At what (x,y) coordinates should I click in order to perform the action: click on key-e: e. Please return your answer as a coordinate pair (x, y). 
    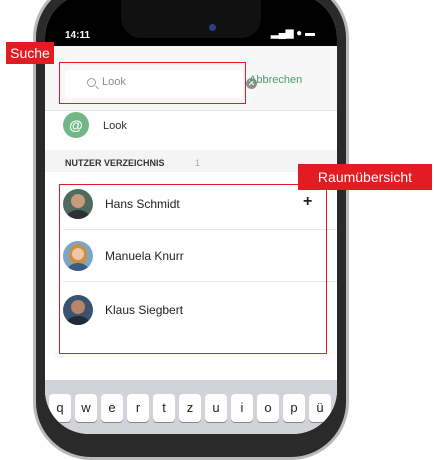
    Looking at the image, I should click on (112, 408).